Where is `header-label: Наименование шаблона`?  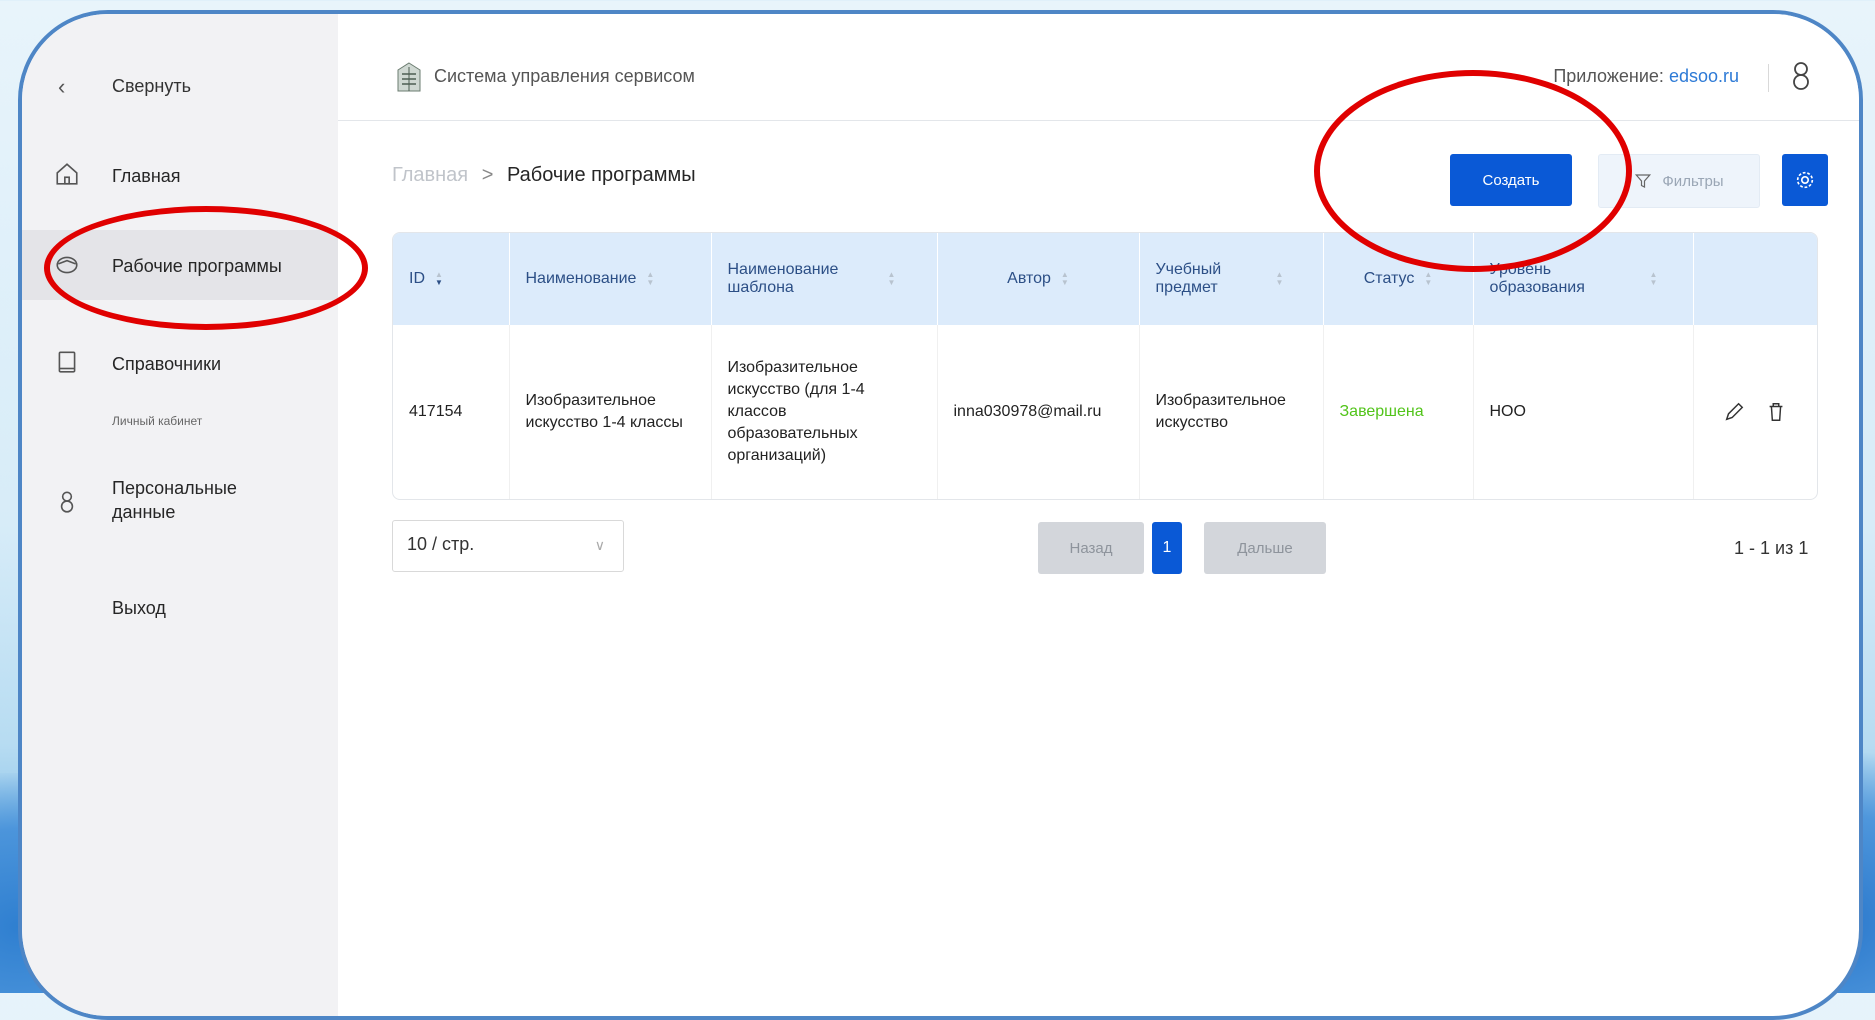
header-label: Наименование шаблона is located at coordinates (783, 278).